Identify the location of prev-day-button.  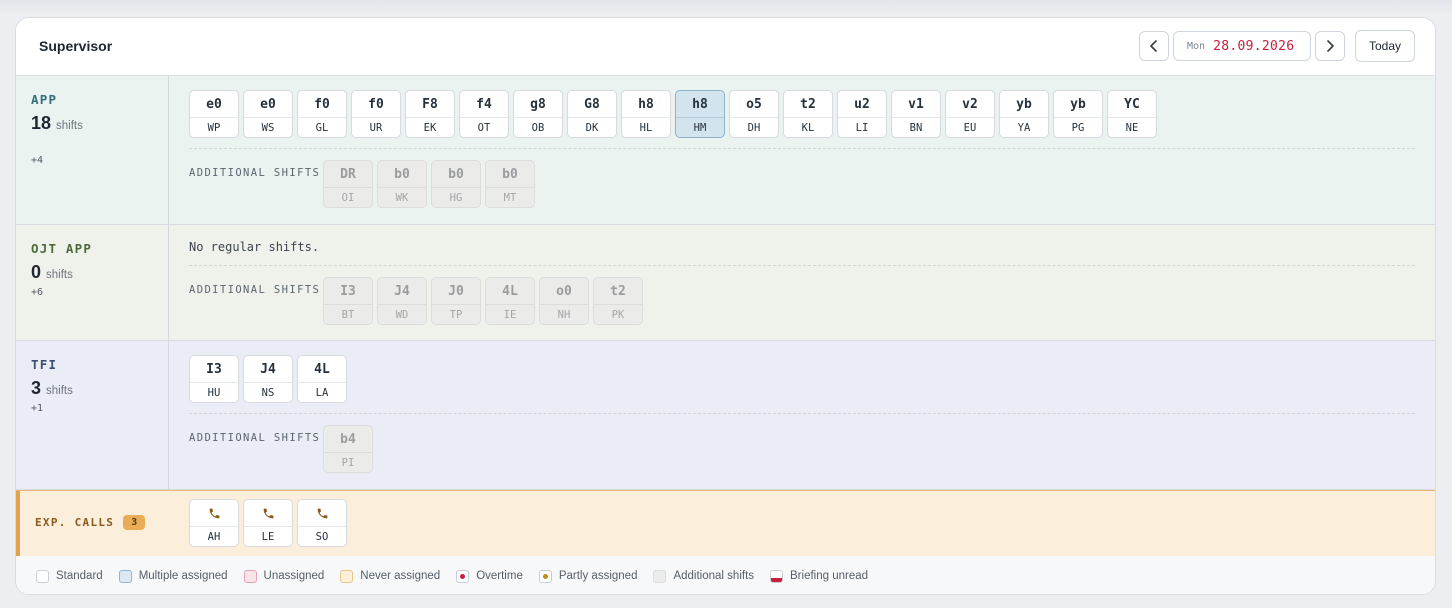
(1154, 46).